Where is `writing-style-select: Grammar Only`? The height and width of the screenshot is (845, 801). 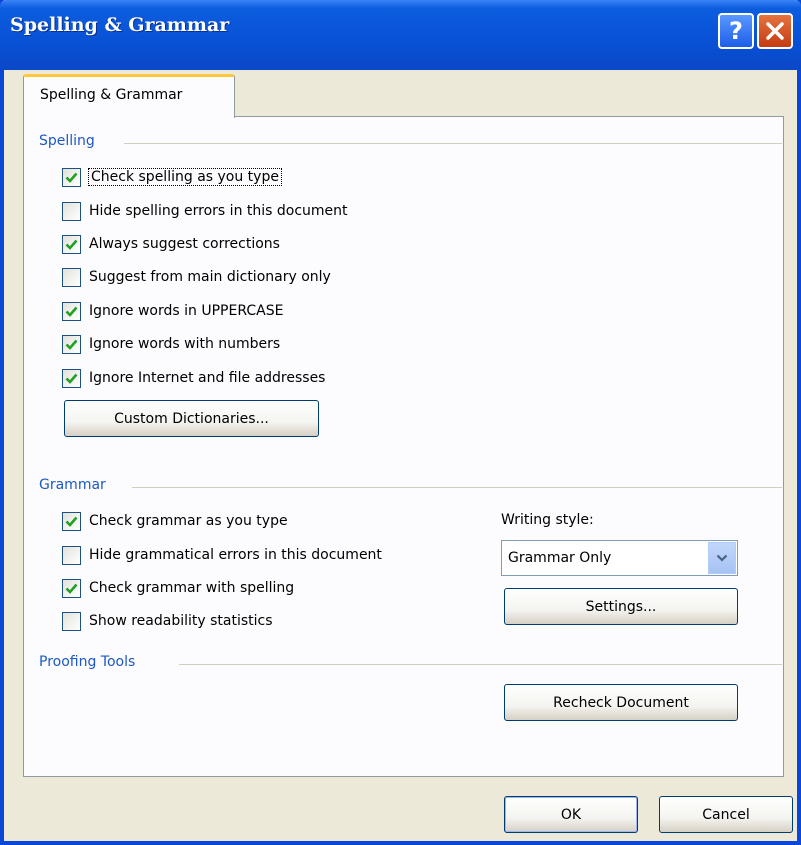 writing-style-select: Grammar Only is located at coordinates (619, 558).